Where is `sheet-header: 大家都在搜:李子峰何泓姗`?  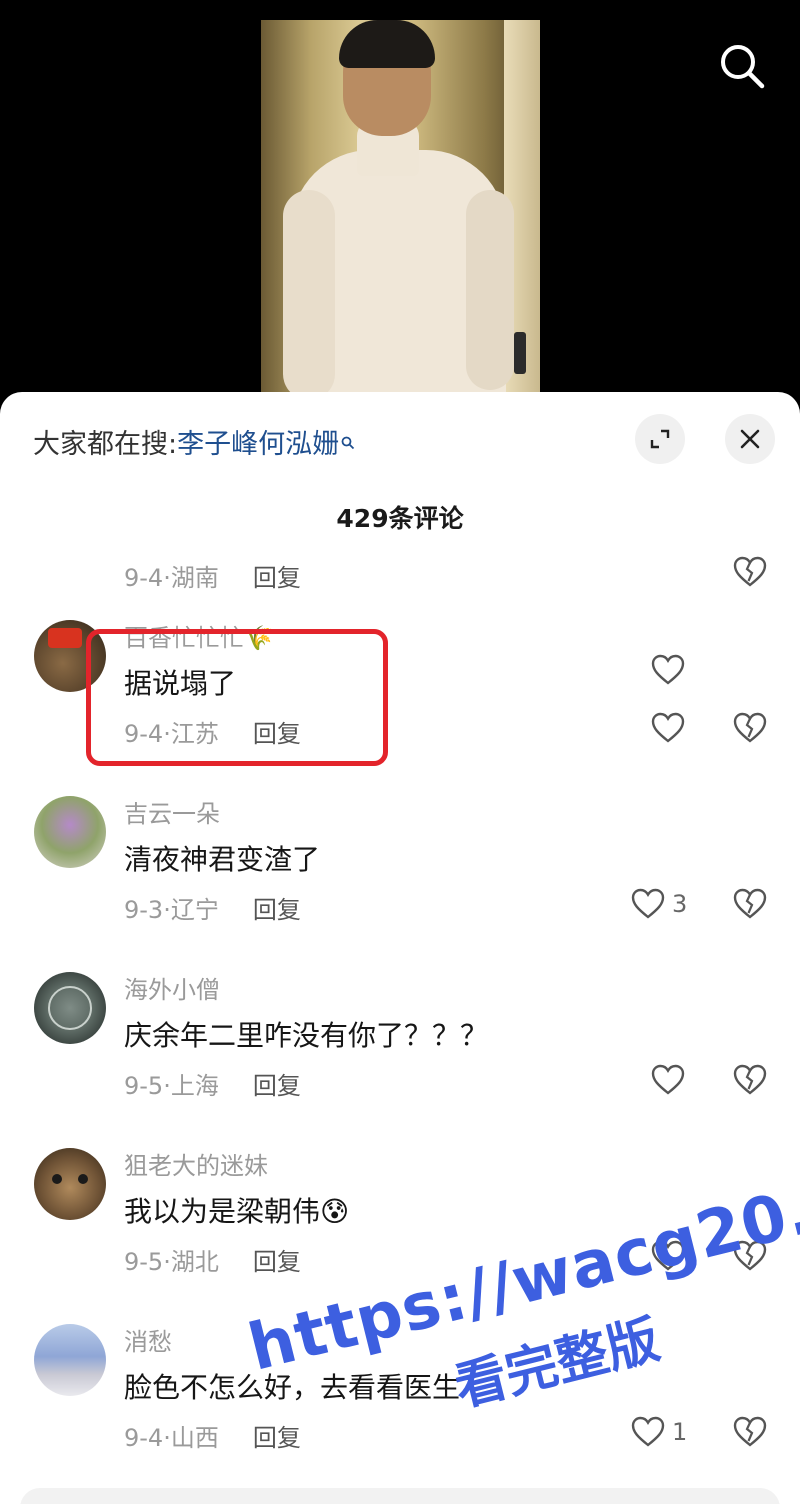 sheet-header: 大家都在搜:李子峰何泓姗 is located at coordinates (400, 442).